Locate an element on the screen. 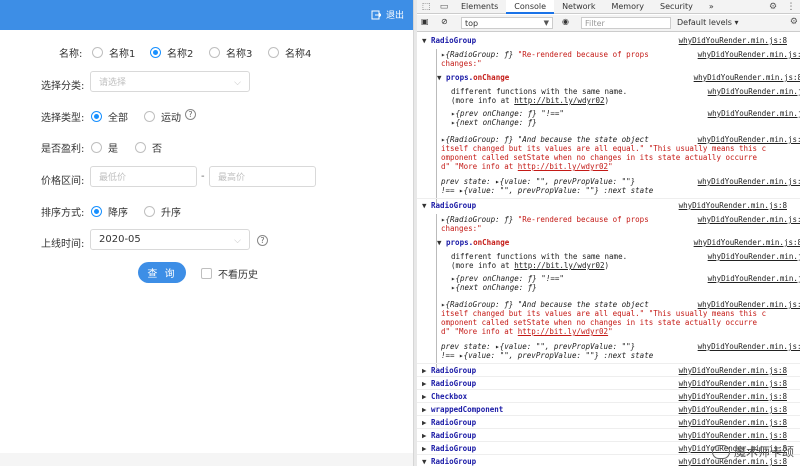 This screenshot has width=800, height=466. log-group-collapsed: ▶ Checkbox whyDidYouRender.min.js:8 is located at coordinates (611, 396).